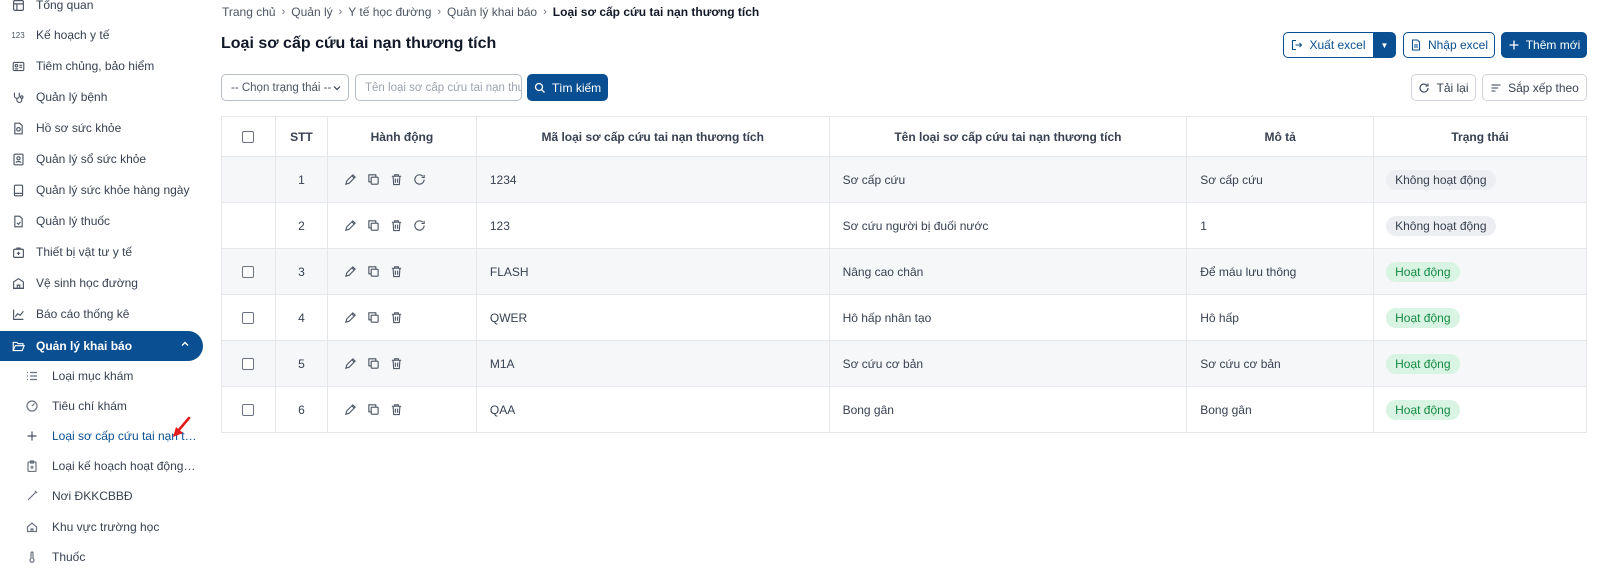 The image size is (1600, 586). Describe the element at coordinates (1458, 45) in the screenshot. I see `import-excel-label: Nhập excel` at that location.